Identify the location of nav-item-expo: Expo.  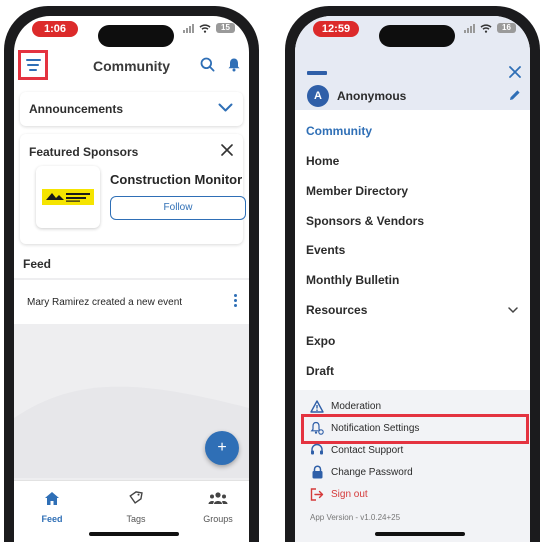
(320, 341).